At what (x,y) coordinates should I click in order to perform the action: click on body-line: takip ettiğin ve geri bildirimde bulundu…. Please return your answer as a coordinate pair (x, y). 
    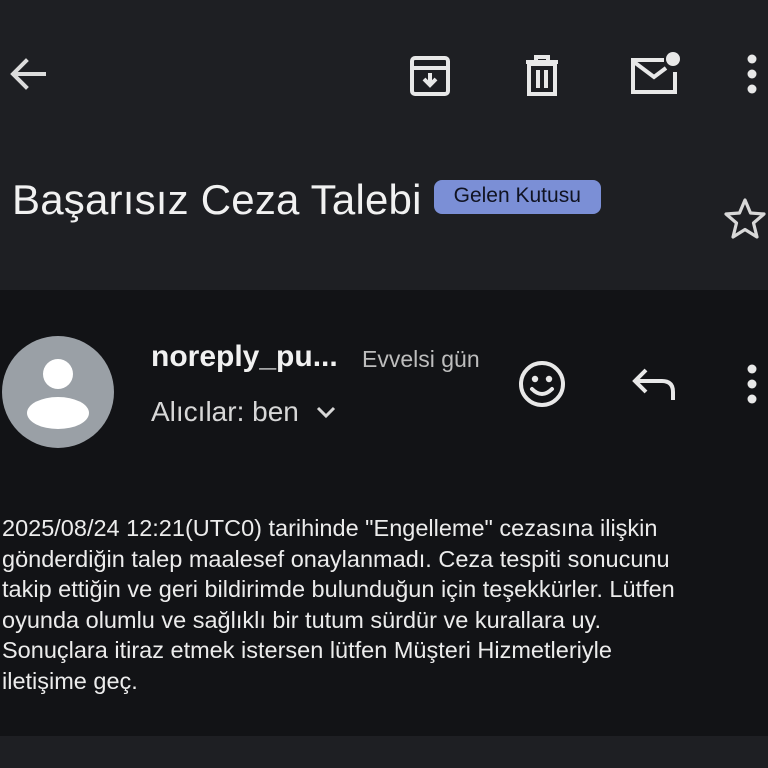
    Looking at the image, I should click on (338, 589).